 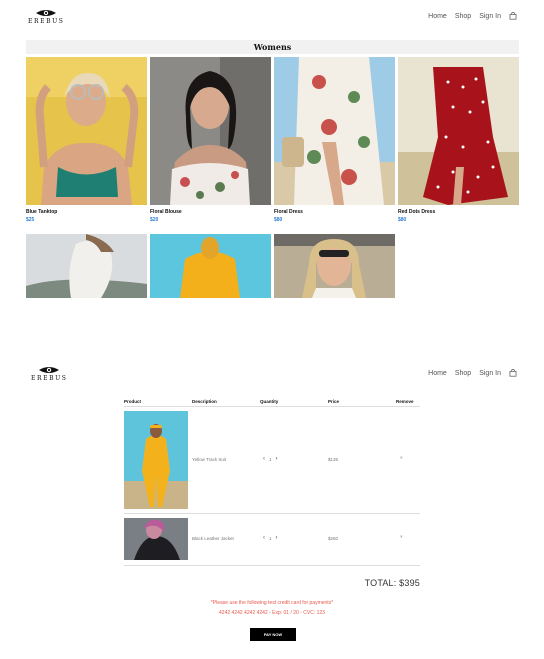 What do you see at coordinates (458, 212) in the screenshot?
I see `product-name: Red Dots Dress` at bounding box center [458, 212].